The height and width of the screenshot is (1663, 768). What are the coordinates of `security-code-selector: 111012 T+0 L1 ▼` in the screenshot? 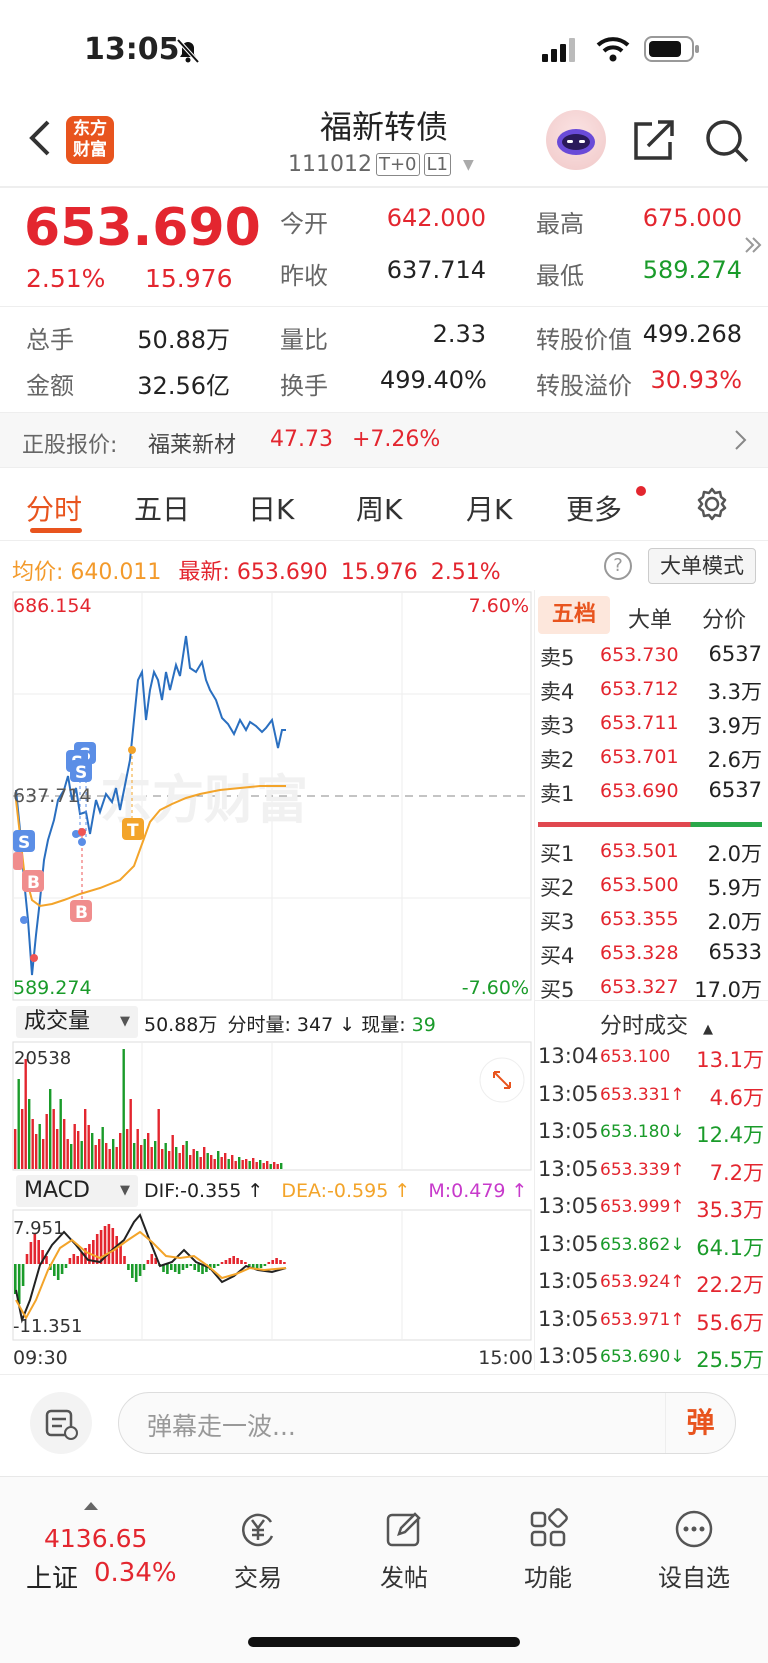 It's located at (381, 164).